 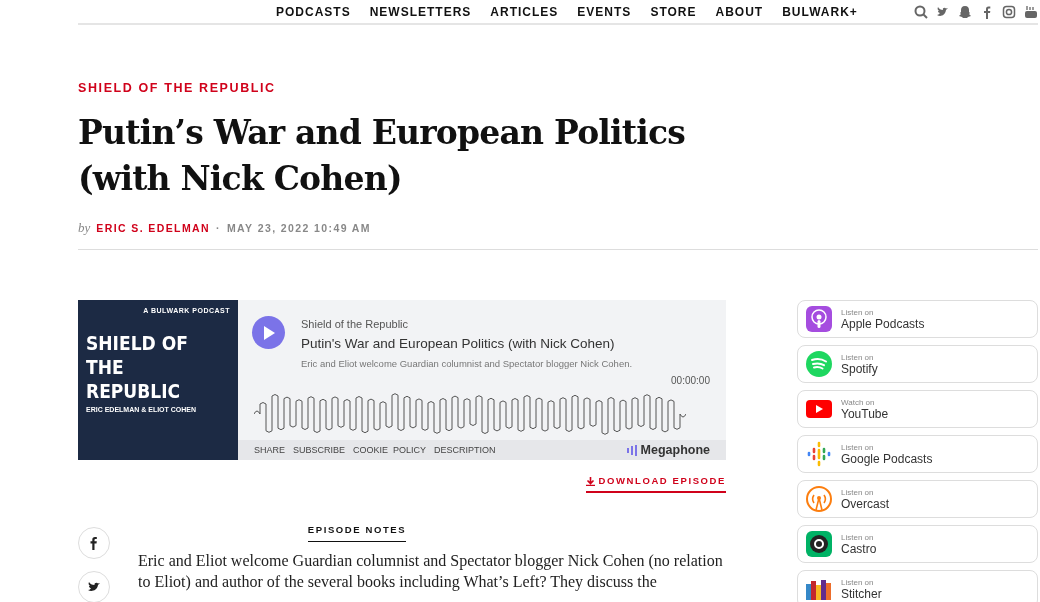 I want to click on download-label: DOWNLOAD EPISODE, so click(x=662, y=481).